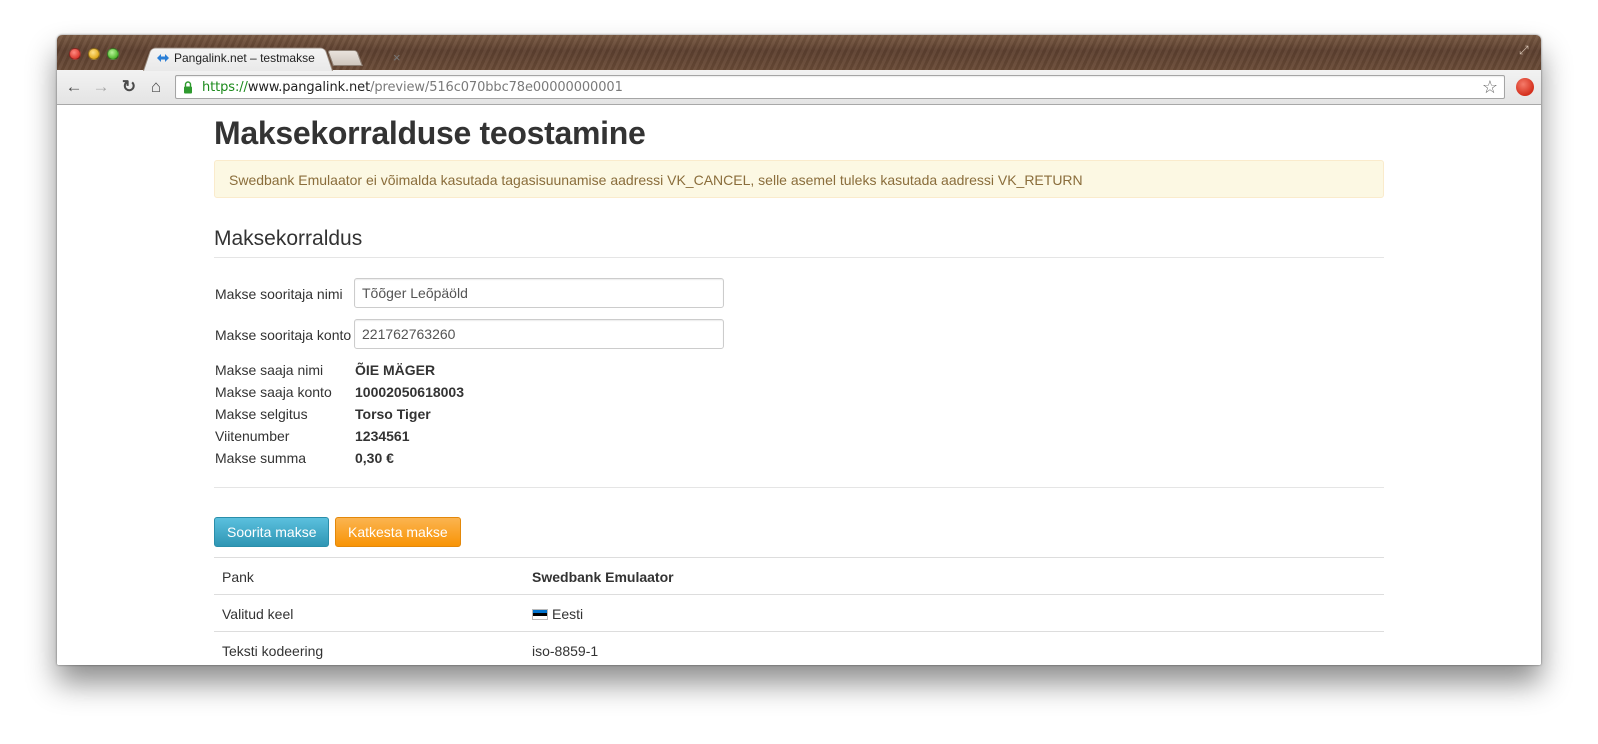 The width and height of the screenshot is (1598, 744). Describe the element at coordinates (258, 614) in the screenshot. I see `table-cell-label: Valitud keel` at that location.